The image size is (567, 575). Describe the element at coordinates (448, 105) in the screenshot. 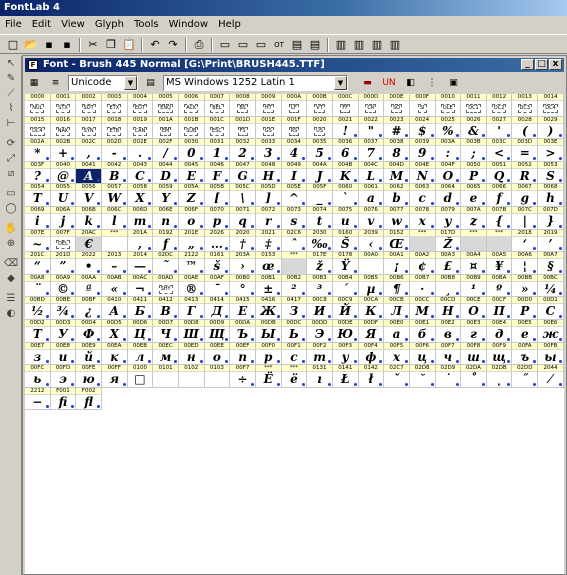

I see `glyph-cell: 0010 DLE` at that location.